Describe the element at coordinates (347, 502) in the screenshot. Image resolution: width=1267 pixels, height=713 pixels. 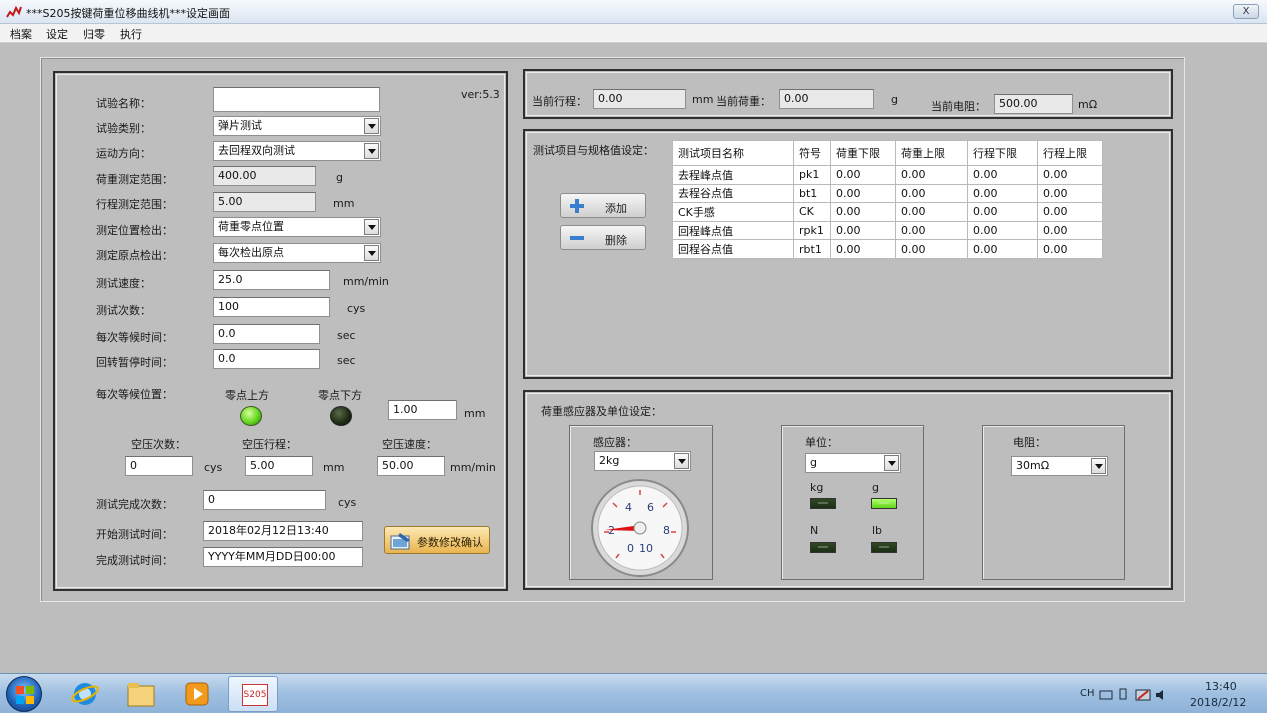
I see `completed-count-unit: cys` at that location.